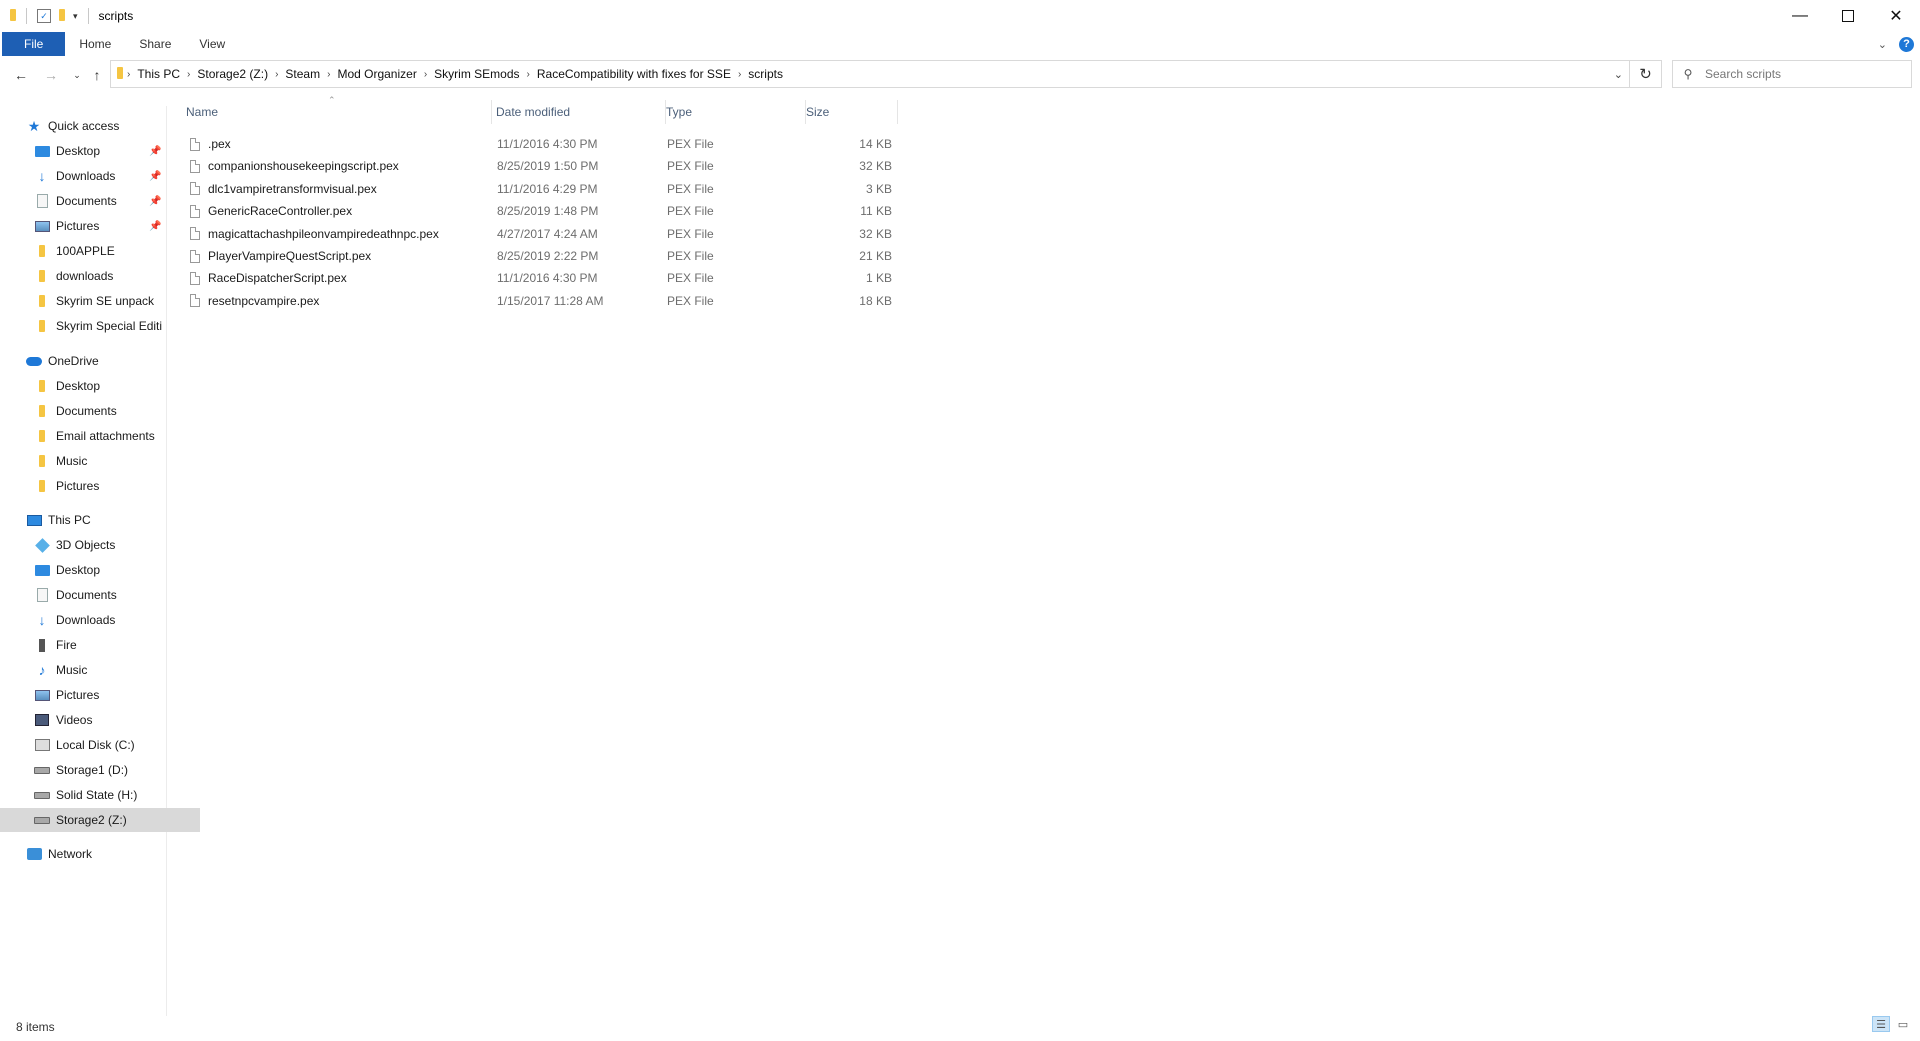 The height and width of the screenshot is (1041, 1920). Describe the element at coordinates (100, 720) in the screenshot. I see `sidebar-item-videos: Videos` at that location.